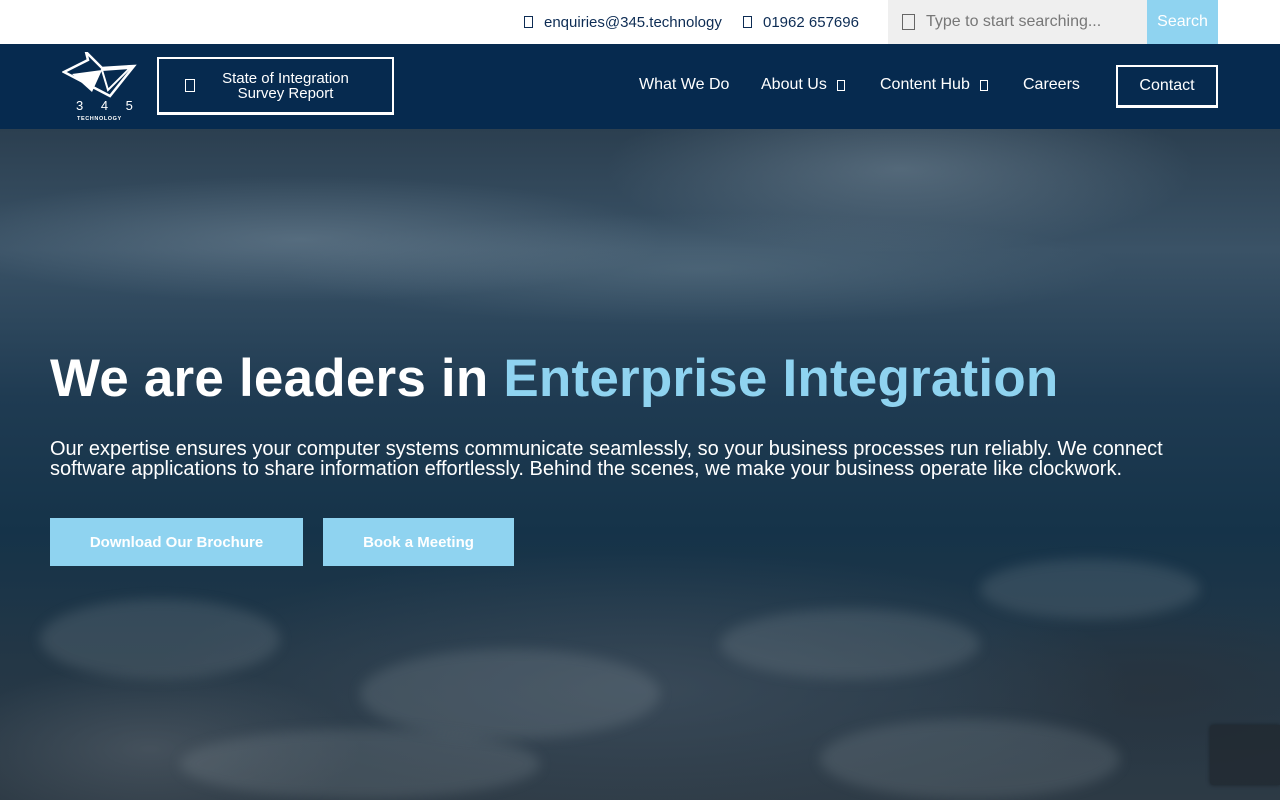 Image resolution: width=1280 pixels, height=800 pixels. I want to click on nav-content-hub-label: Content Hub, so click(925, 84).